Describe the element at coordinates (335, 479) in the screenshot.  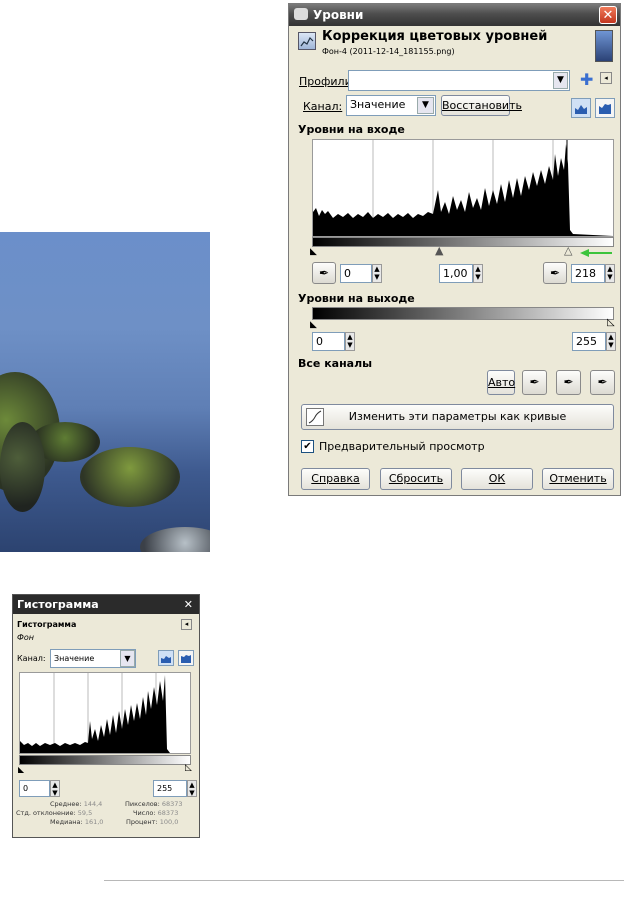
I see `help-button: Справка` at that location.